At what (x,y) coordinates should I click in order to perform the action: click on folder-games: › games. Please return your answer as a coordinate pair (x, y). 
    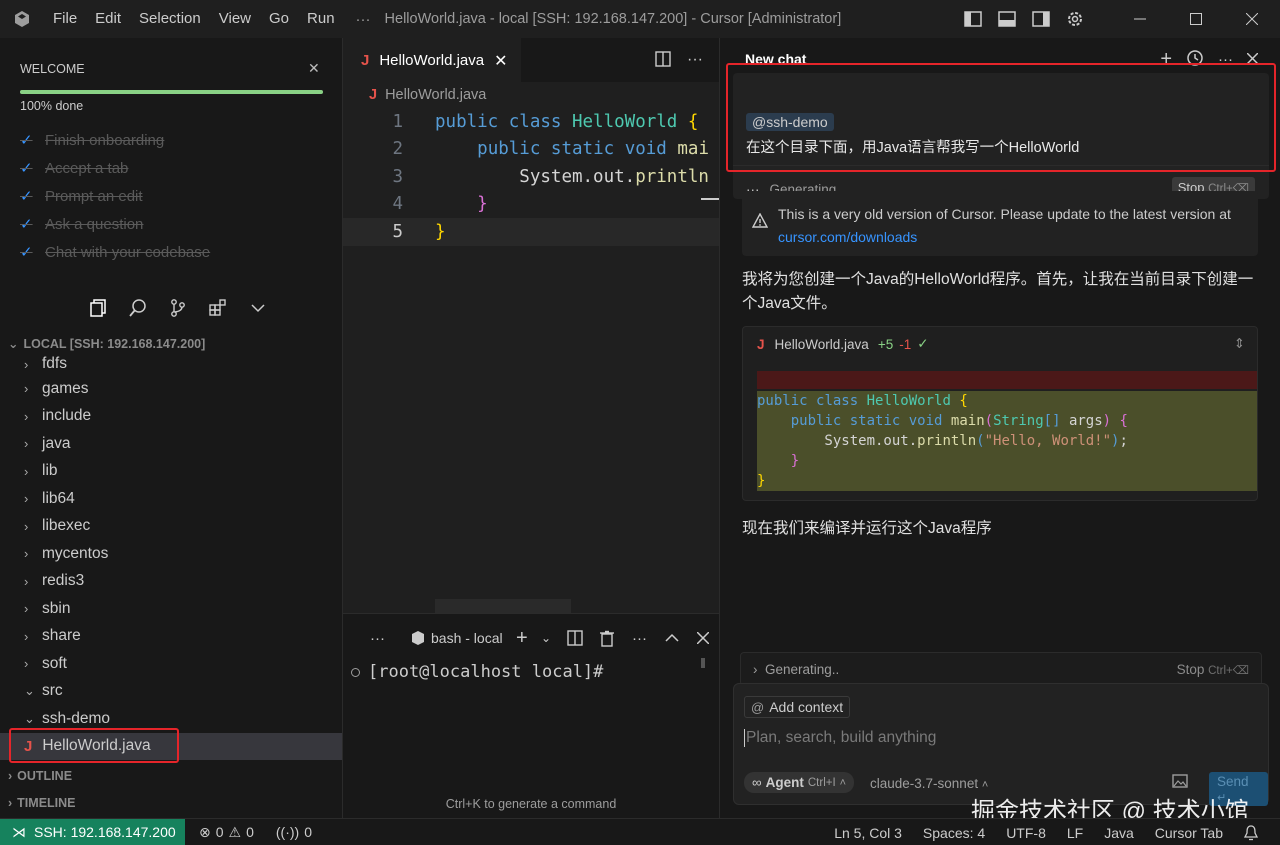
    Looking at the image, I should click on (171, 389).